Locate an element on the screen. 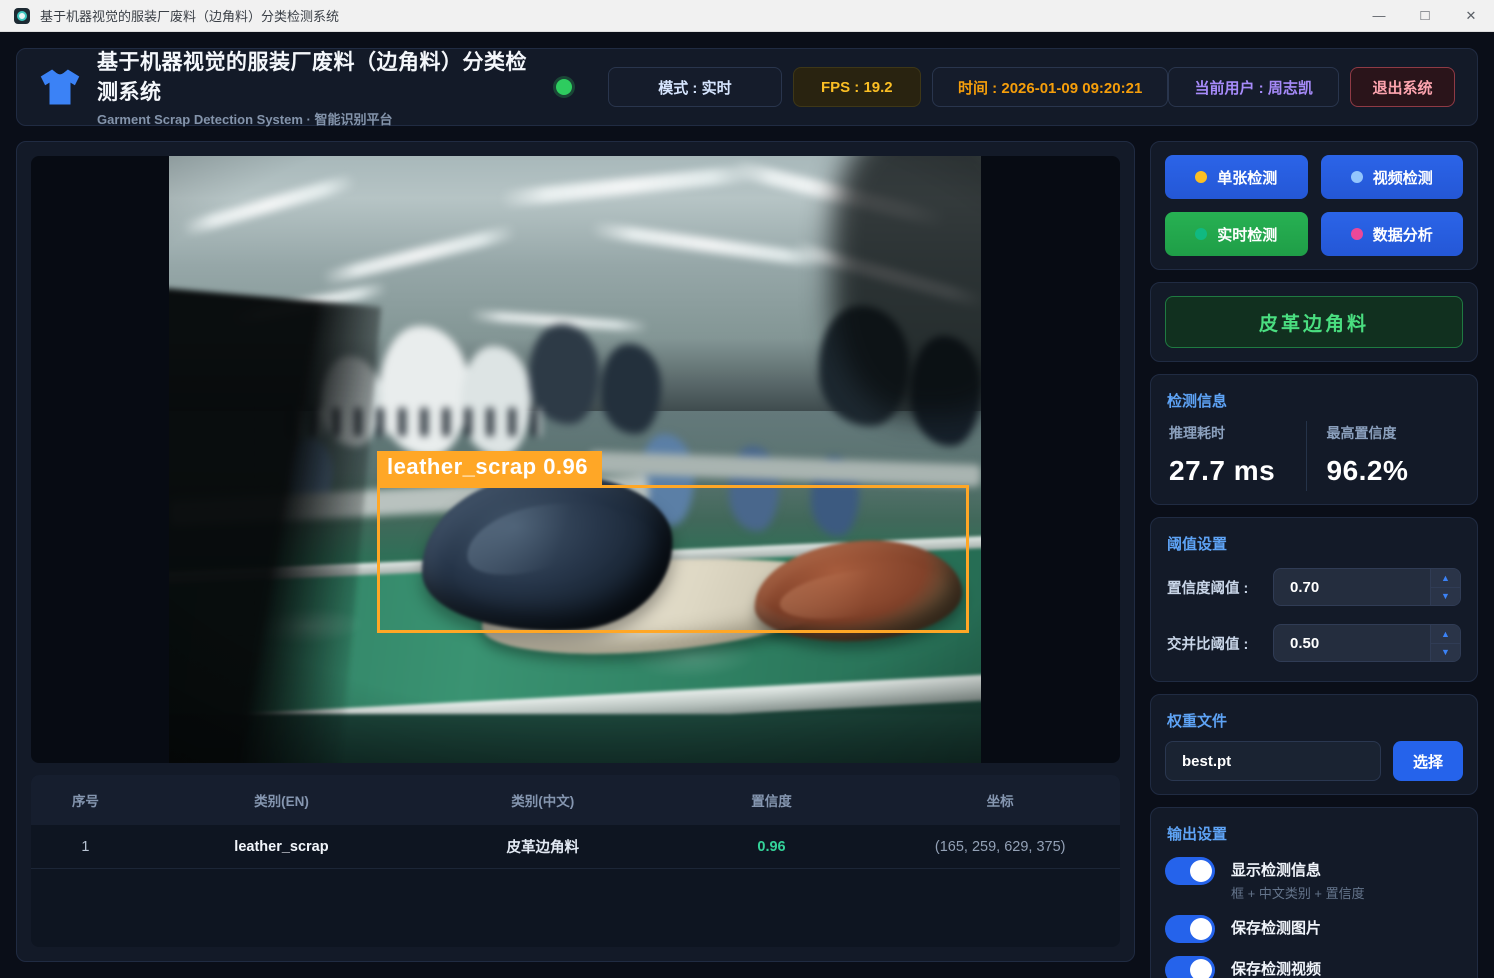 This screenshot has width=1494, height=978. detection-bounding-box is located at coordinates (673, 559).